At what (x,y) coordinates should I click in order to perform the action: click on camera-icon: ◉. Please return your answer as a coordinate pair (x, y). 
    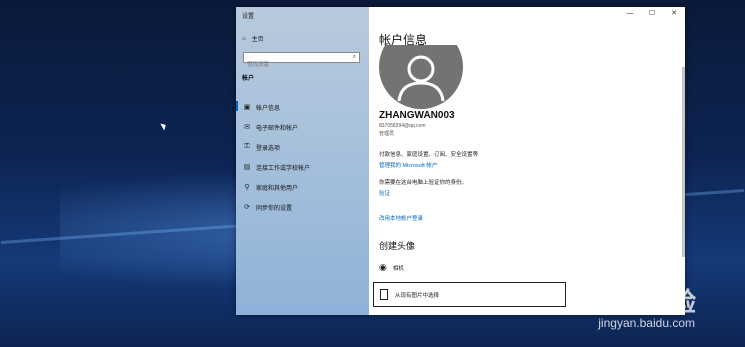
    Looking at the image, I should click on (383, 267).